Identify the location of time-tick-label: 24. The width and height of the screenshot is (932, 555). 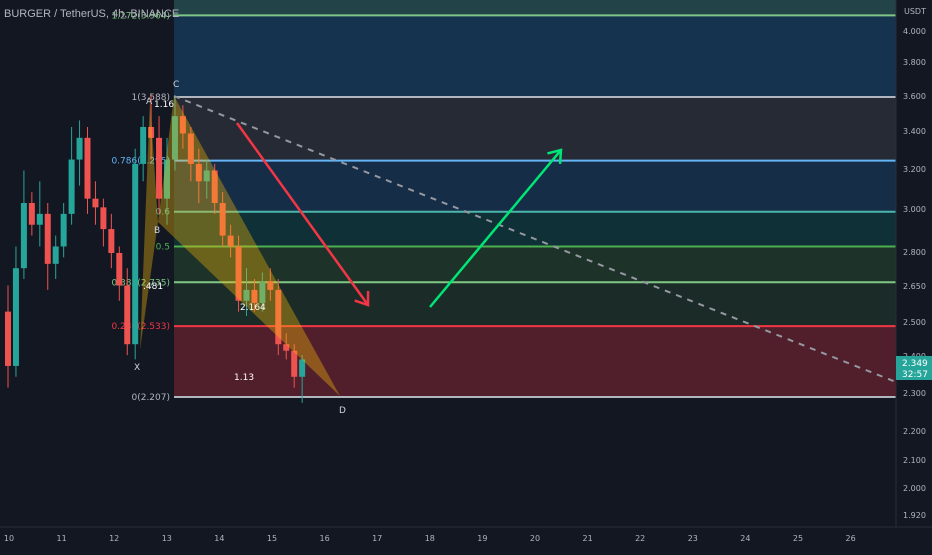
(745, 538).